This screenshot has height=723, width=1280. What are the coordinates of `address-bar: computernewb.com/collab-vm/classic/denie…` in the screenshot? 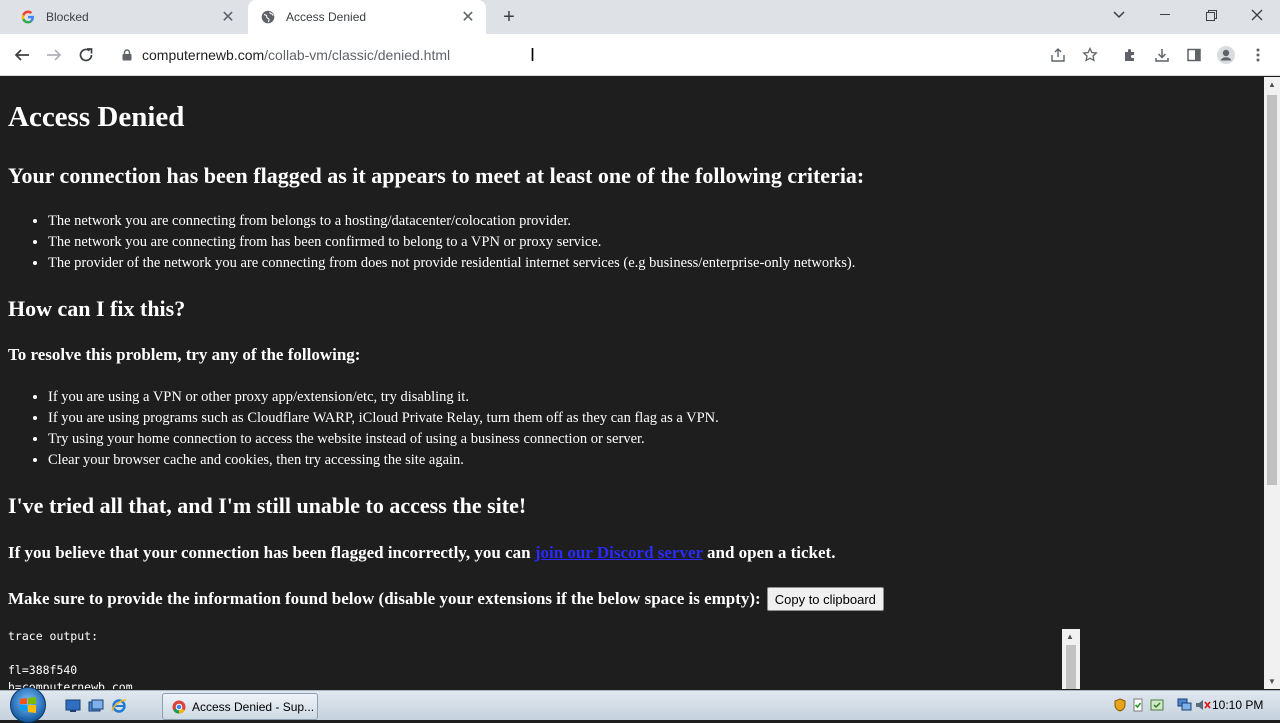 It's located at (610, 55).